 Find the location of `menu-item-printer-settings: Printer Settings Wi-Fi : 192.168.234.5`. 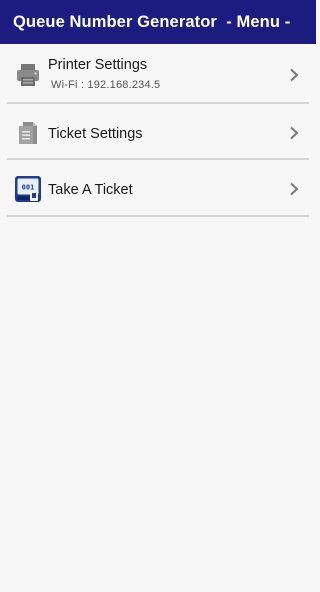

menu-item-printer-settings: Printer Settings Wi-Fi : 192.168.234.5 is located at coordinates (158, 74).